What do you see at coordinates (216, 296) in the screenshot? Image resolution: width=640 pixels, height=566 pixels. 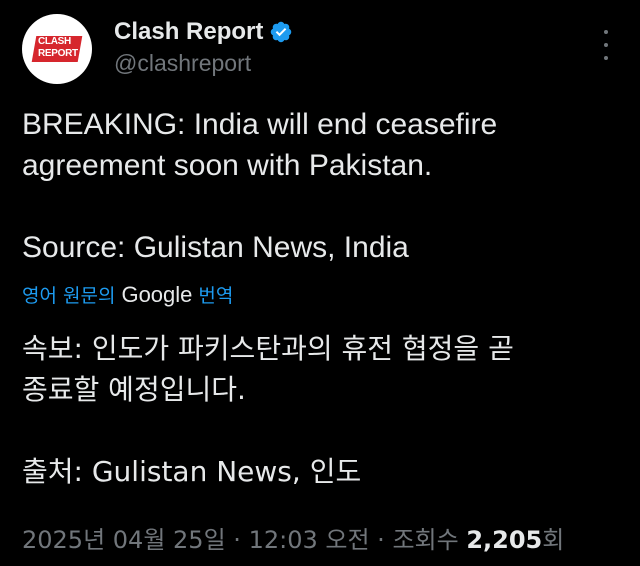 I see `translate-suffix: 번역` at bounding box center [216, 296].